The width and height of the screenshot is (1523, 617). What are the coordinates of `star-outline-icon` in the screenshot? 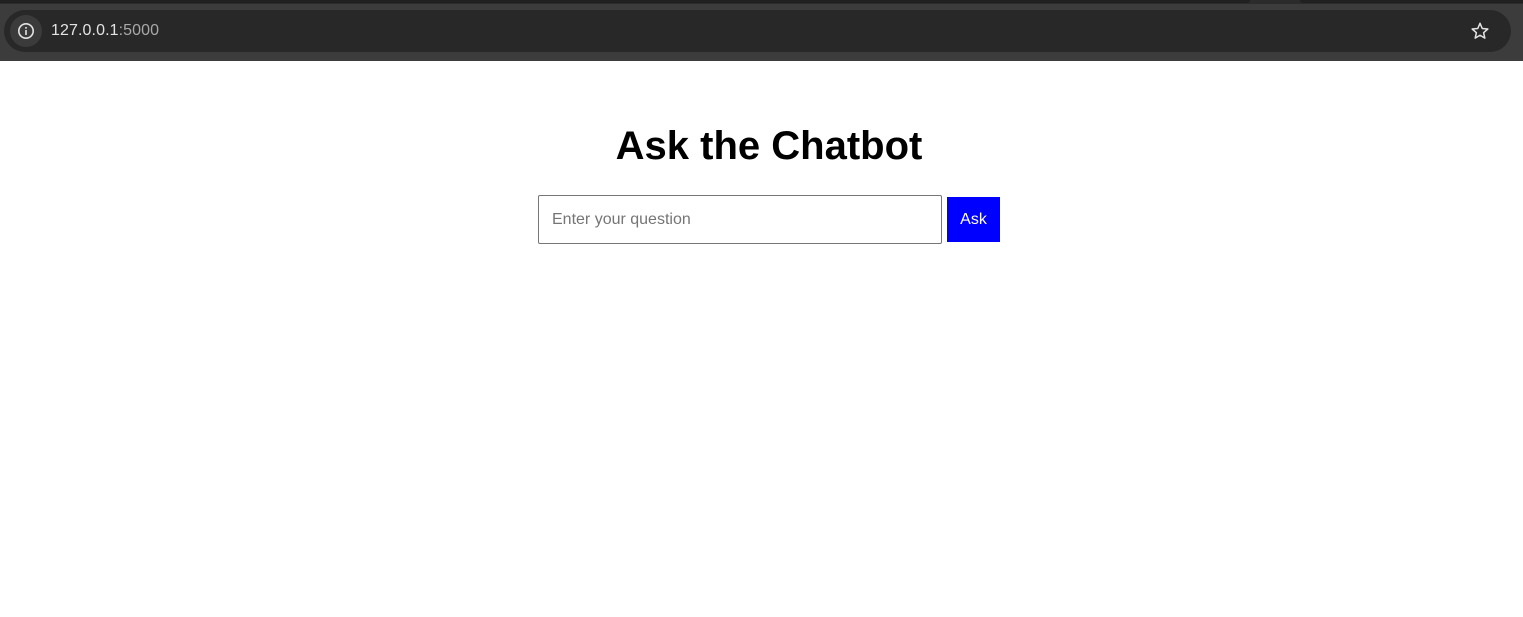 It's located at (1480, 30).